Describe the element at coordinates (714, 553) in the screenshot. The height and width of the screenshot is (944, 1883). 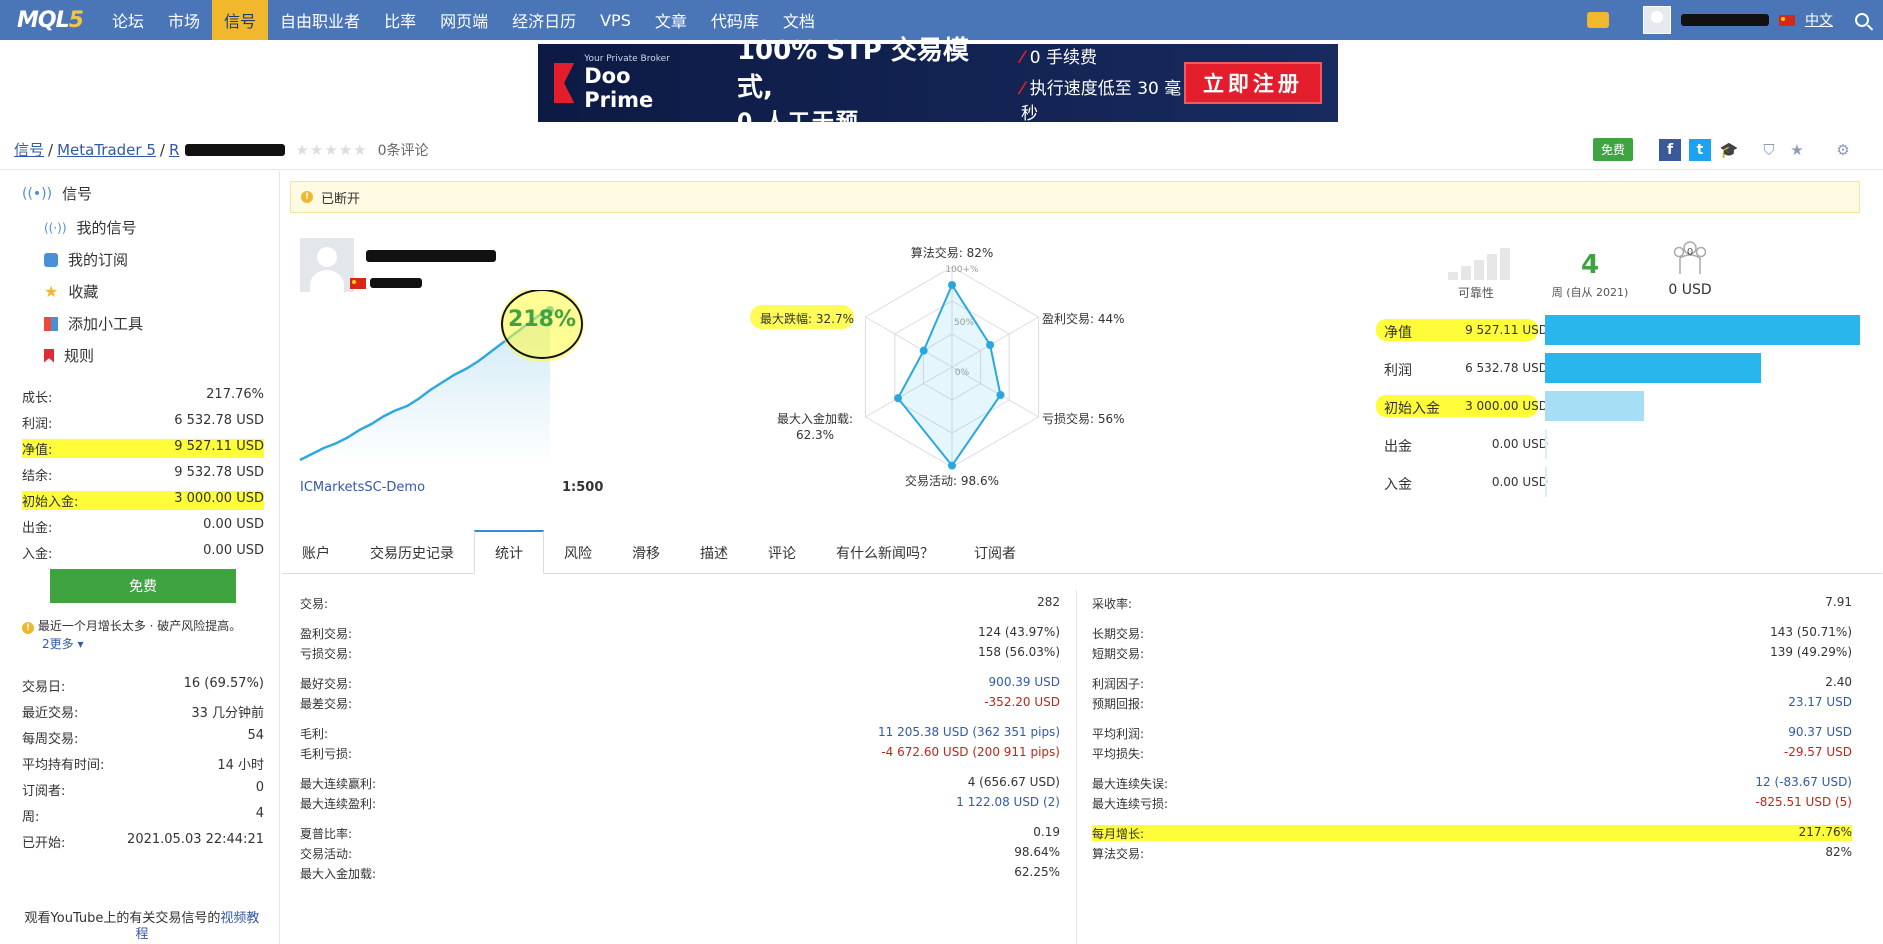
I see `tab-5: 描述` at that location.